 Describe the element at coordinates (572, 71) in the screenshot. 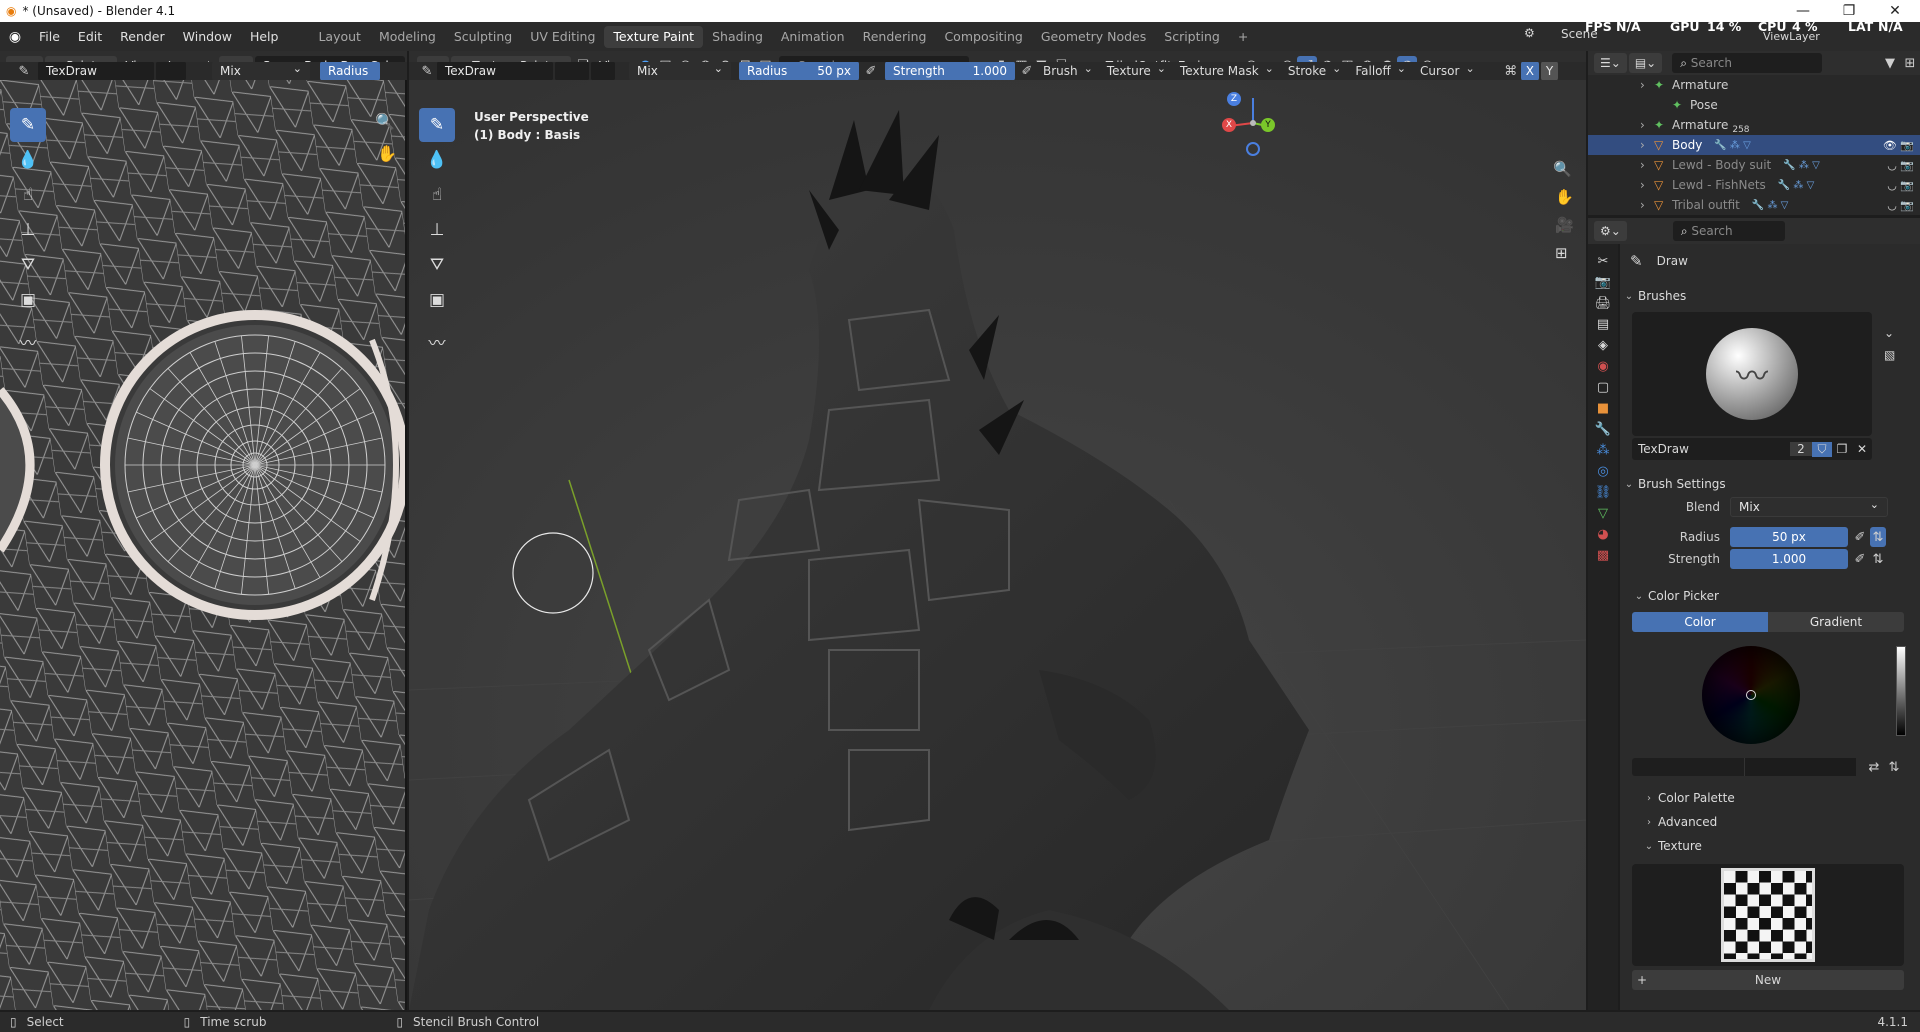

I see `brush-color-swatch` at that location.